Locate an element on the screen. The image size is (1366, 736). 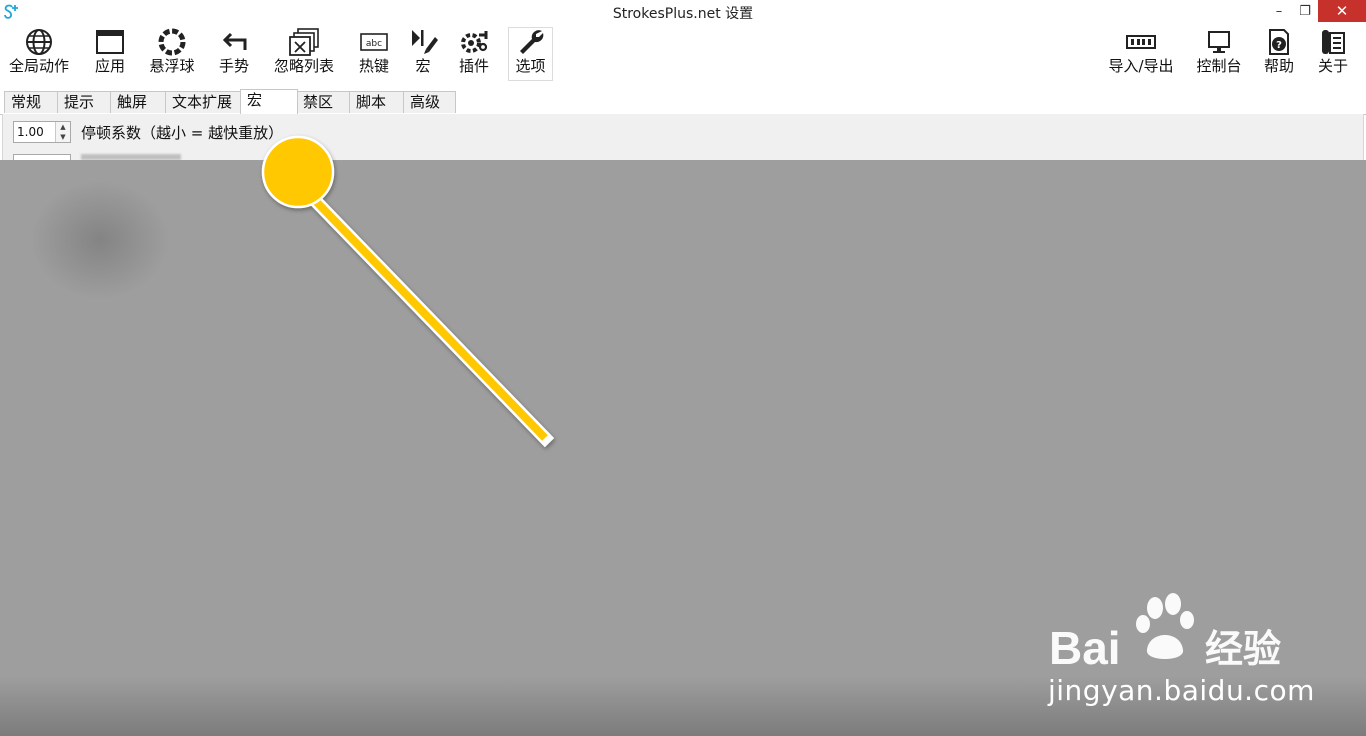
plugin-icon is located at coordinates (474, 42).